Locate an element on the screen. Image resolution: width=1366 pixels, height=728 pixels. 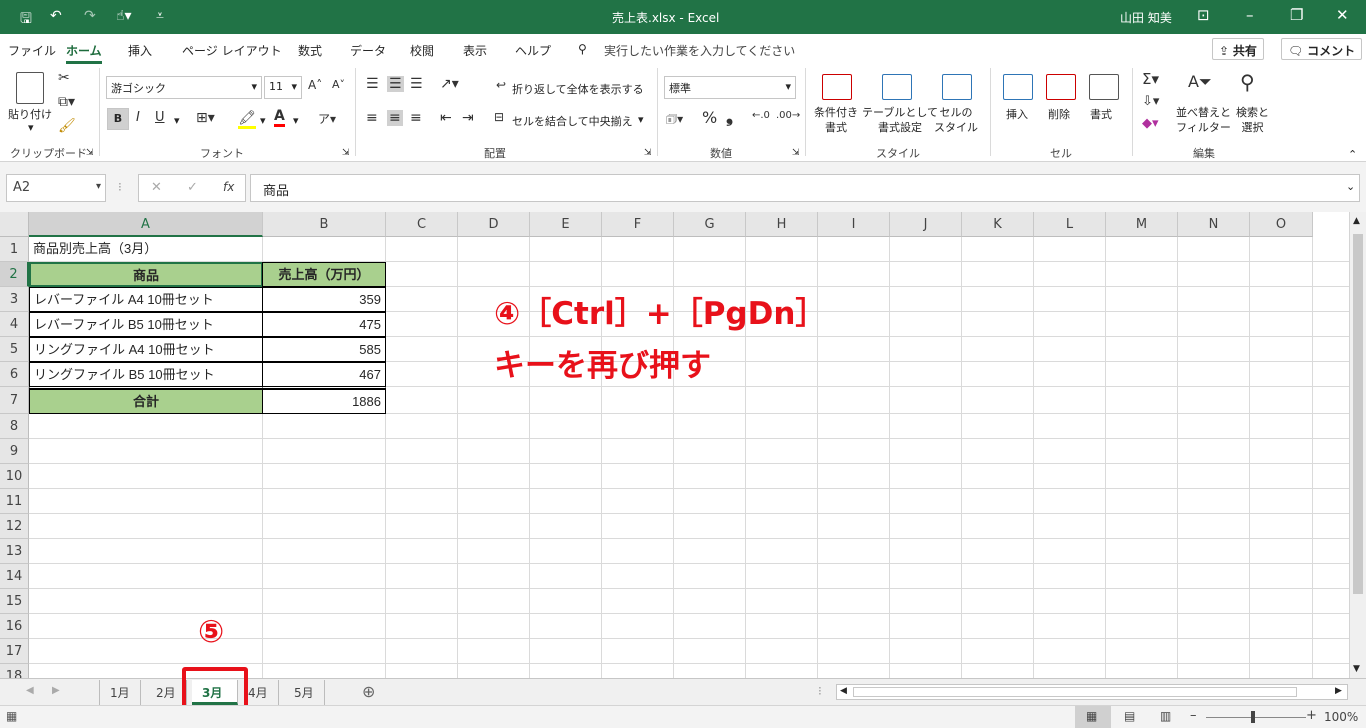
sort-filter-icon: A⏷ is located at coordinates (1200, 82).